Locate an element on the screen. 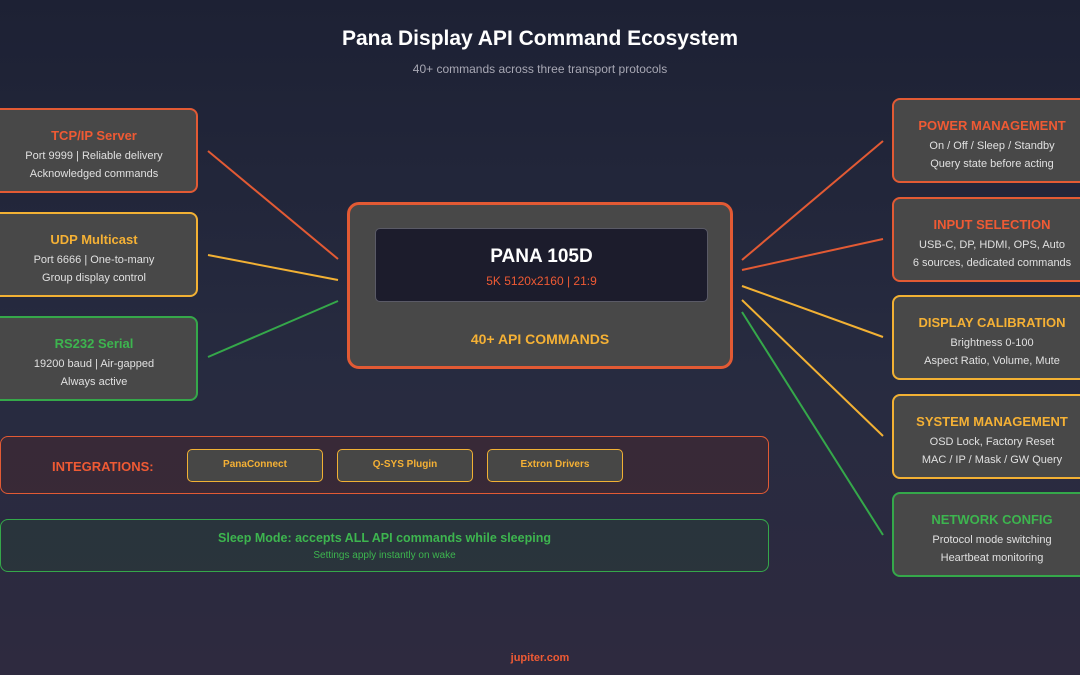  category-detail: OSD Lock, Factory Reset is located at coordinates (992, 442).